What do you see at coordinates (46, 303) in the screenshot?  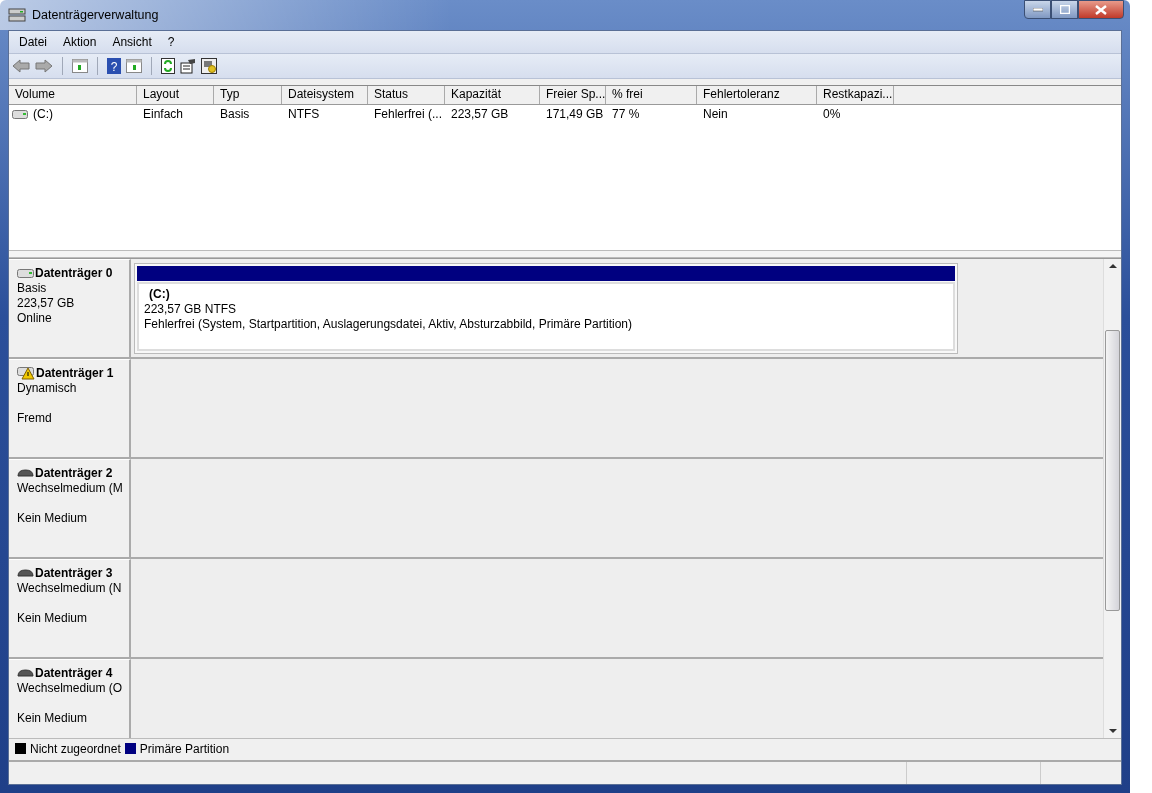 I see `disk-size: 223,57 GB` at bounding box center [46, 303].